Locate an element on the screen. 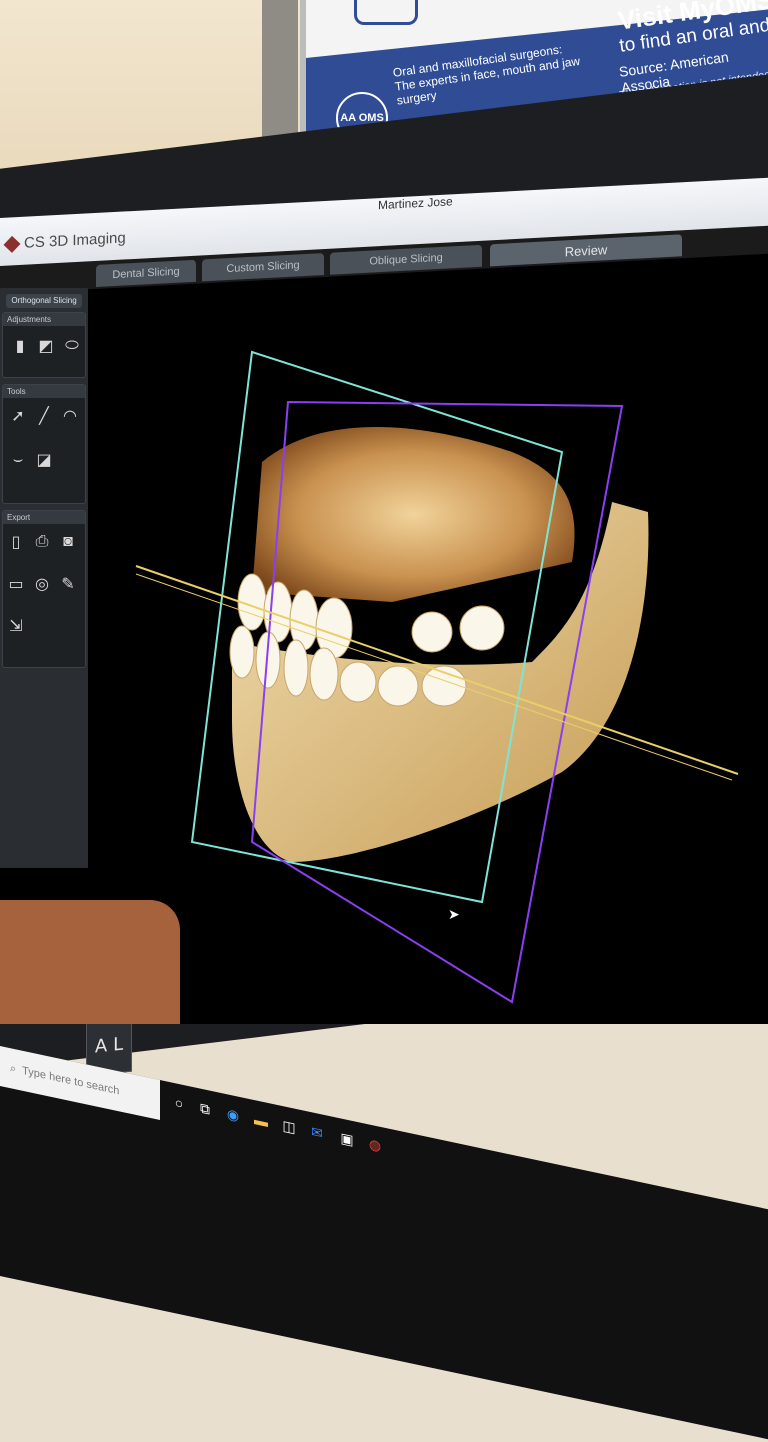  tab-label: Dental Slicing is located at coordinates (146, 273).